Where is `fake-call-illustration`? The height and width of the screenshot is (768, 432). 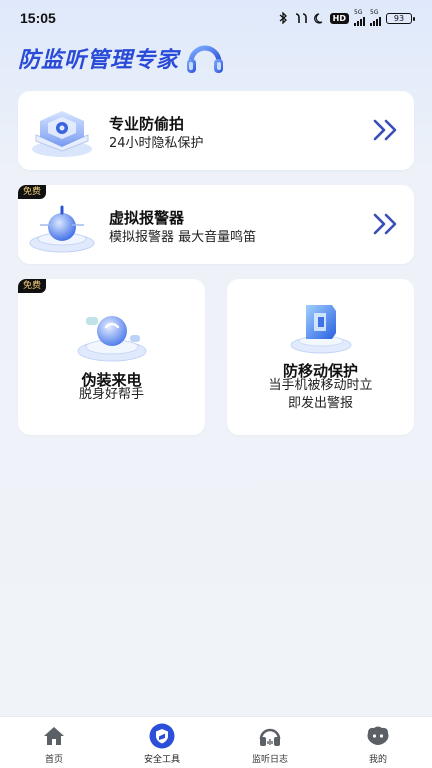 fake-call-illustration is located at coordinates (112, 334).